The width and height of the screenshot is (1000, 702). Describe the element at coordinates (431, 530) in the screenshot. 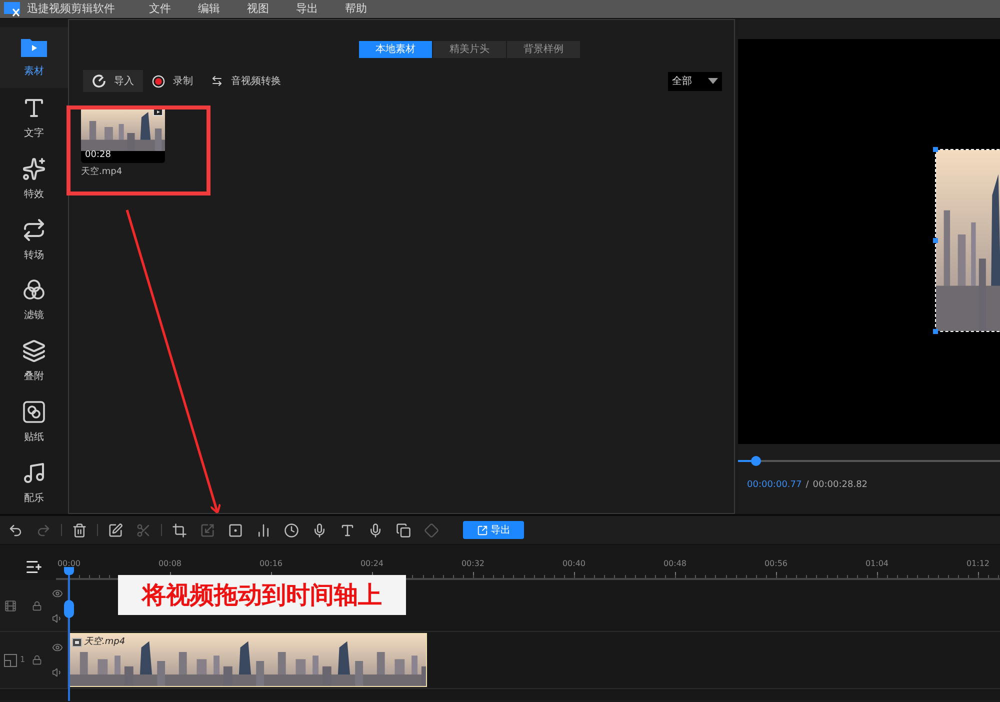

I see `diamond-icon` at that location.